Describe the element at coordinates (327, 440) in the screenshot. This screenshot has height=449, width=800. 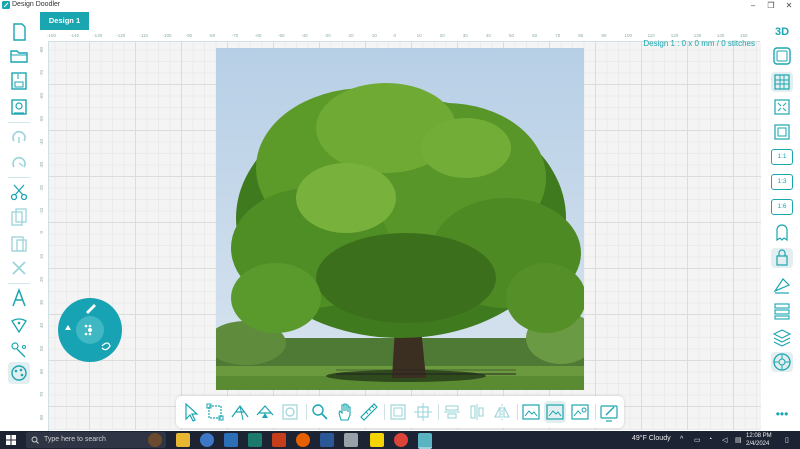
I see `word-icon` at that location.